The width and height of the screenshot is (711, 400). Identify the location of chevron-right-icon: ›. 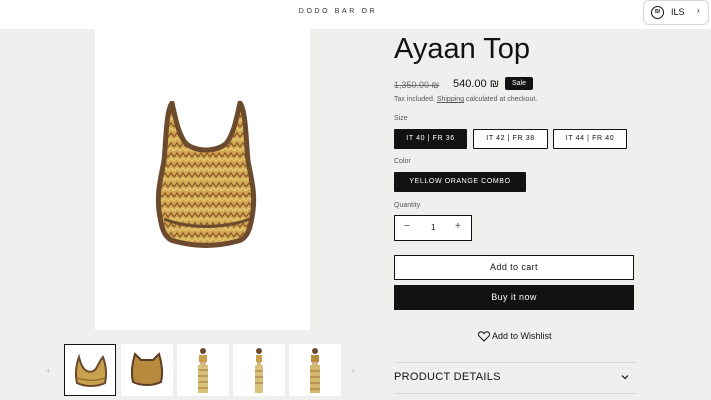
(698, 10).